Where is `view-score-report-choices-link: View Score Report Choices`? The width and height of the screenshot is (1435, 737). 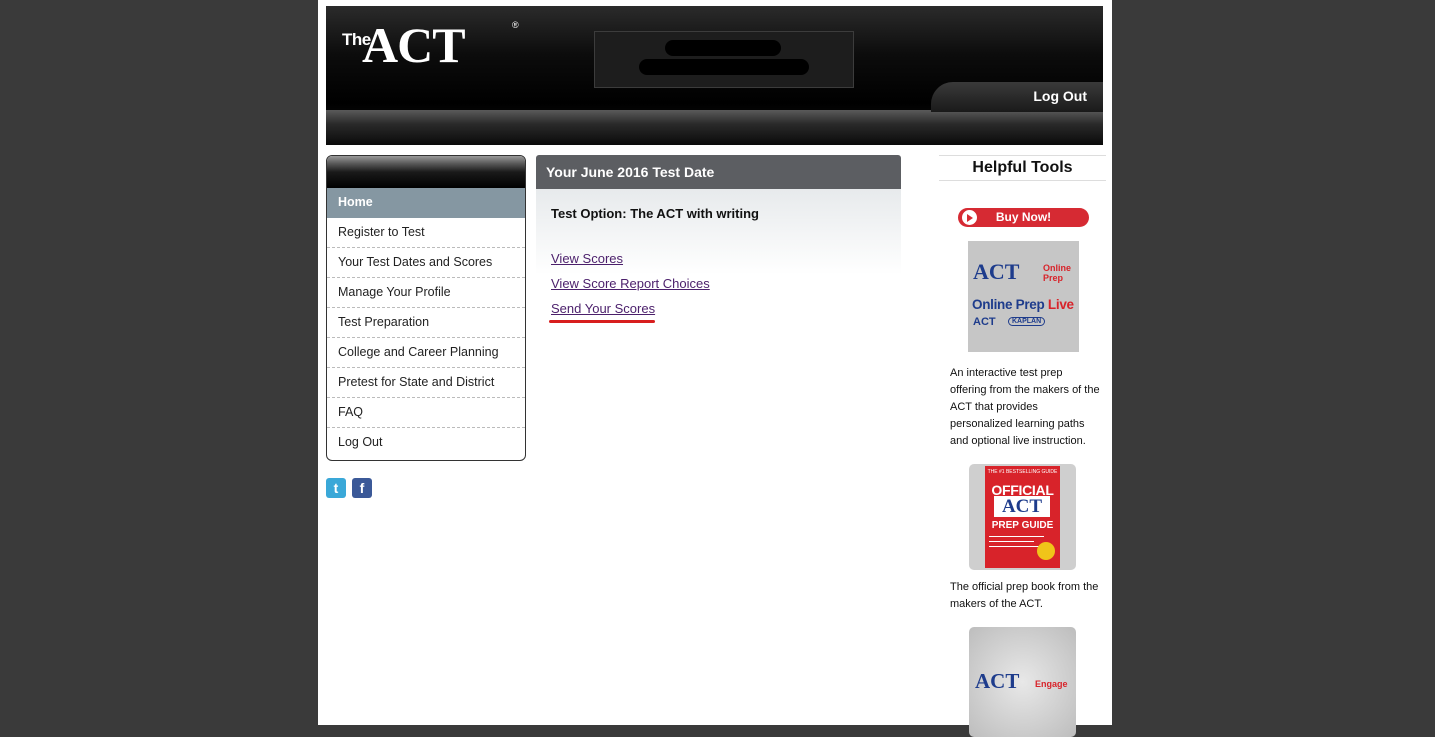
view-score-report-choices-link: View Score Report Choices is located at coordinates (630, 283).